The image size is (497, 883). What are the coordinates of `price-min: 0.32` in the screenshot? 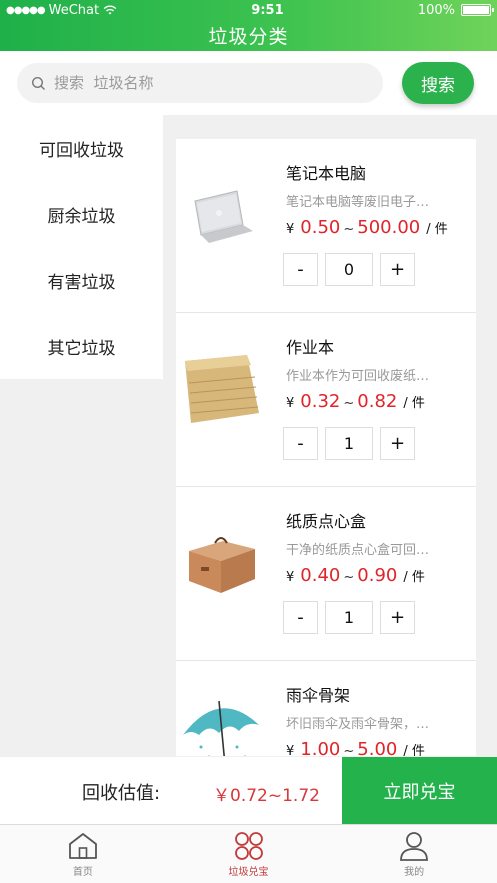 It's located at (320, 401).